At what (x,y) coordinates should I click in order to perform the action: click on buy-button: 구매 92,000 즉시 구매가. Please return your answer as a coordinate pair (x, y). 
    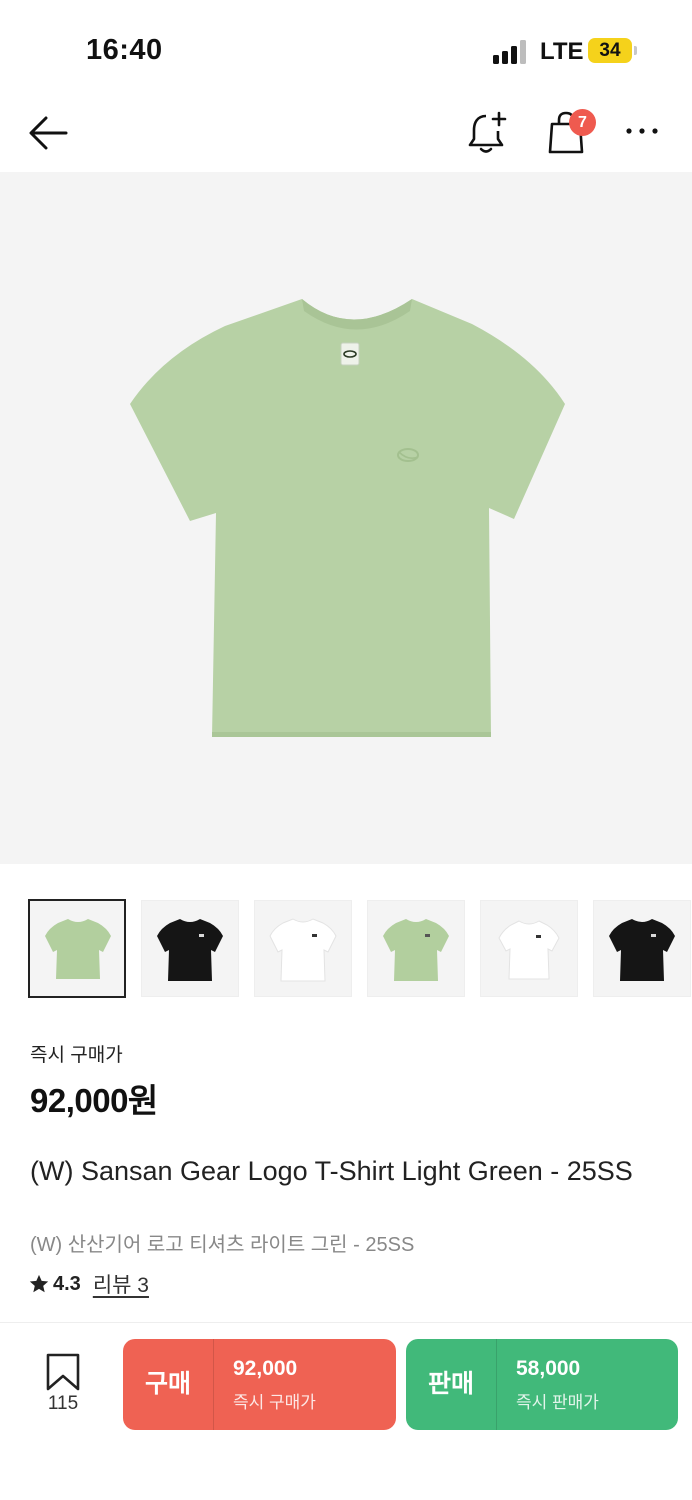
    Looking at the image, I should click on (259, 1384).